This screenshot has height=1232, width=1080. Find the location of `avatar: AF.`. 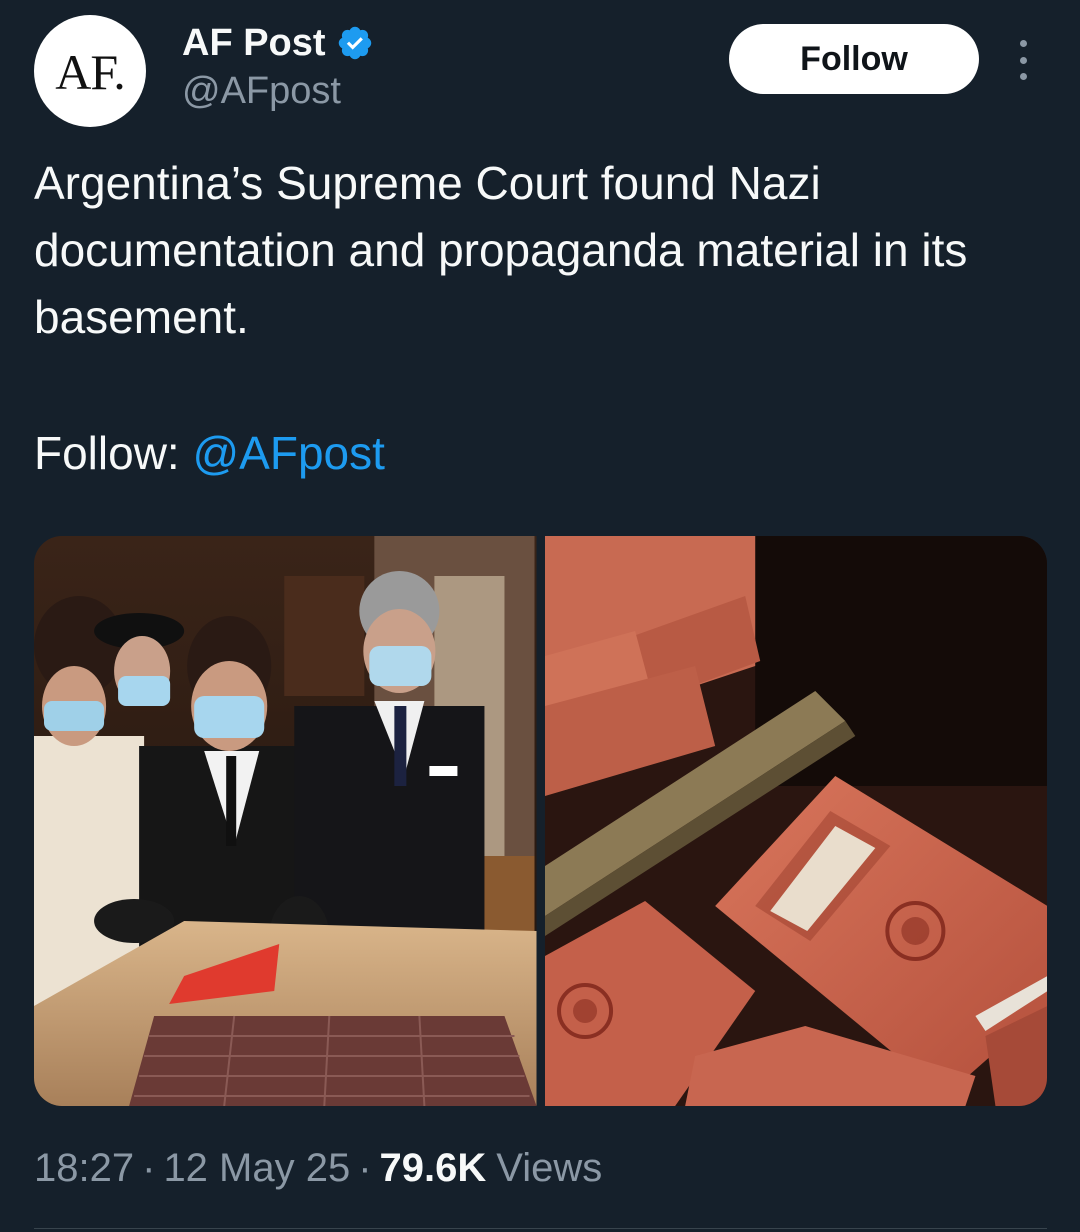

avatar: AF. is located at coordinates (90, 71).